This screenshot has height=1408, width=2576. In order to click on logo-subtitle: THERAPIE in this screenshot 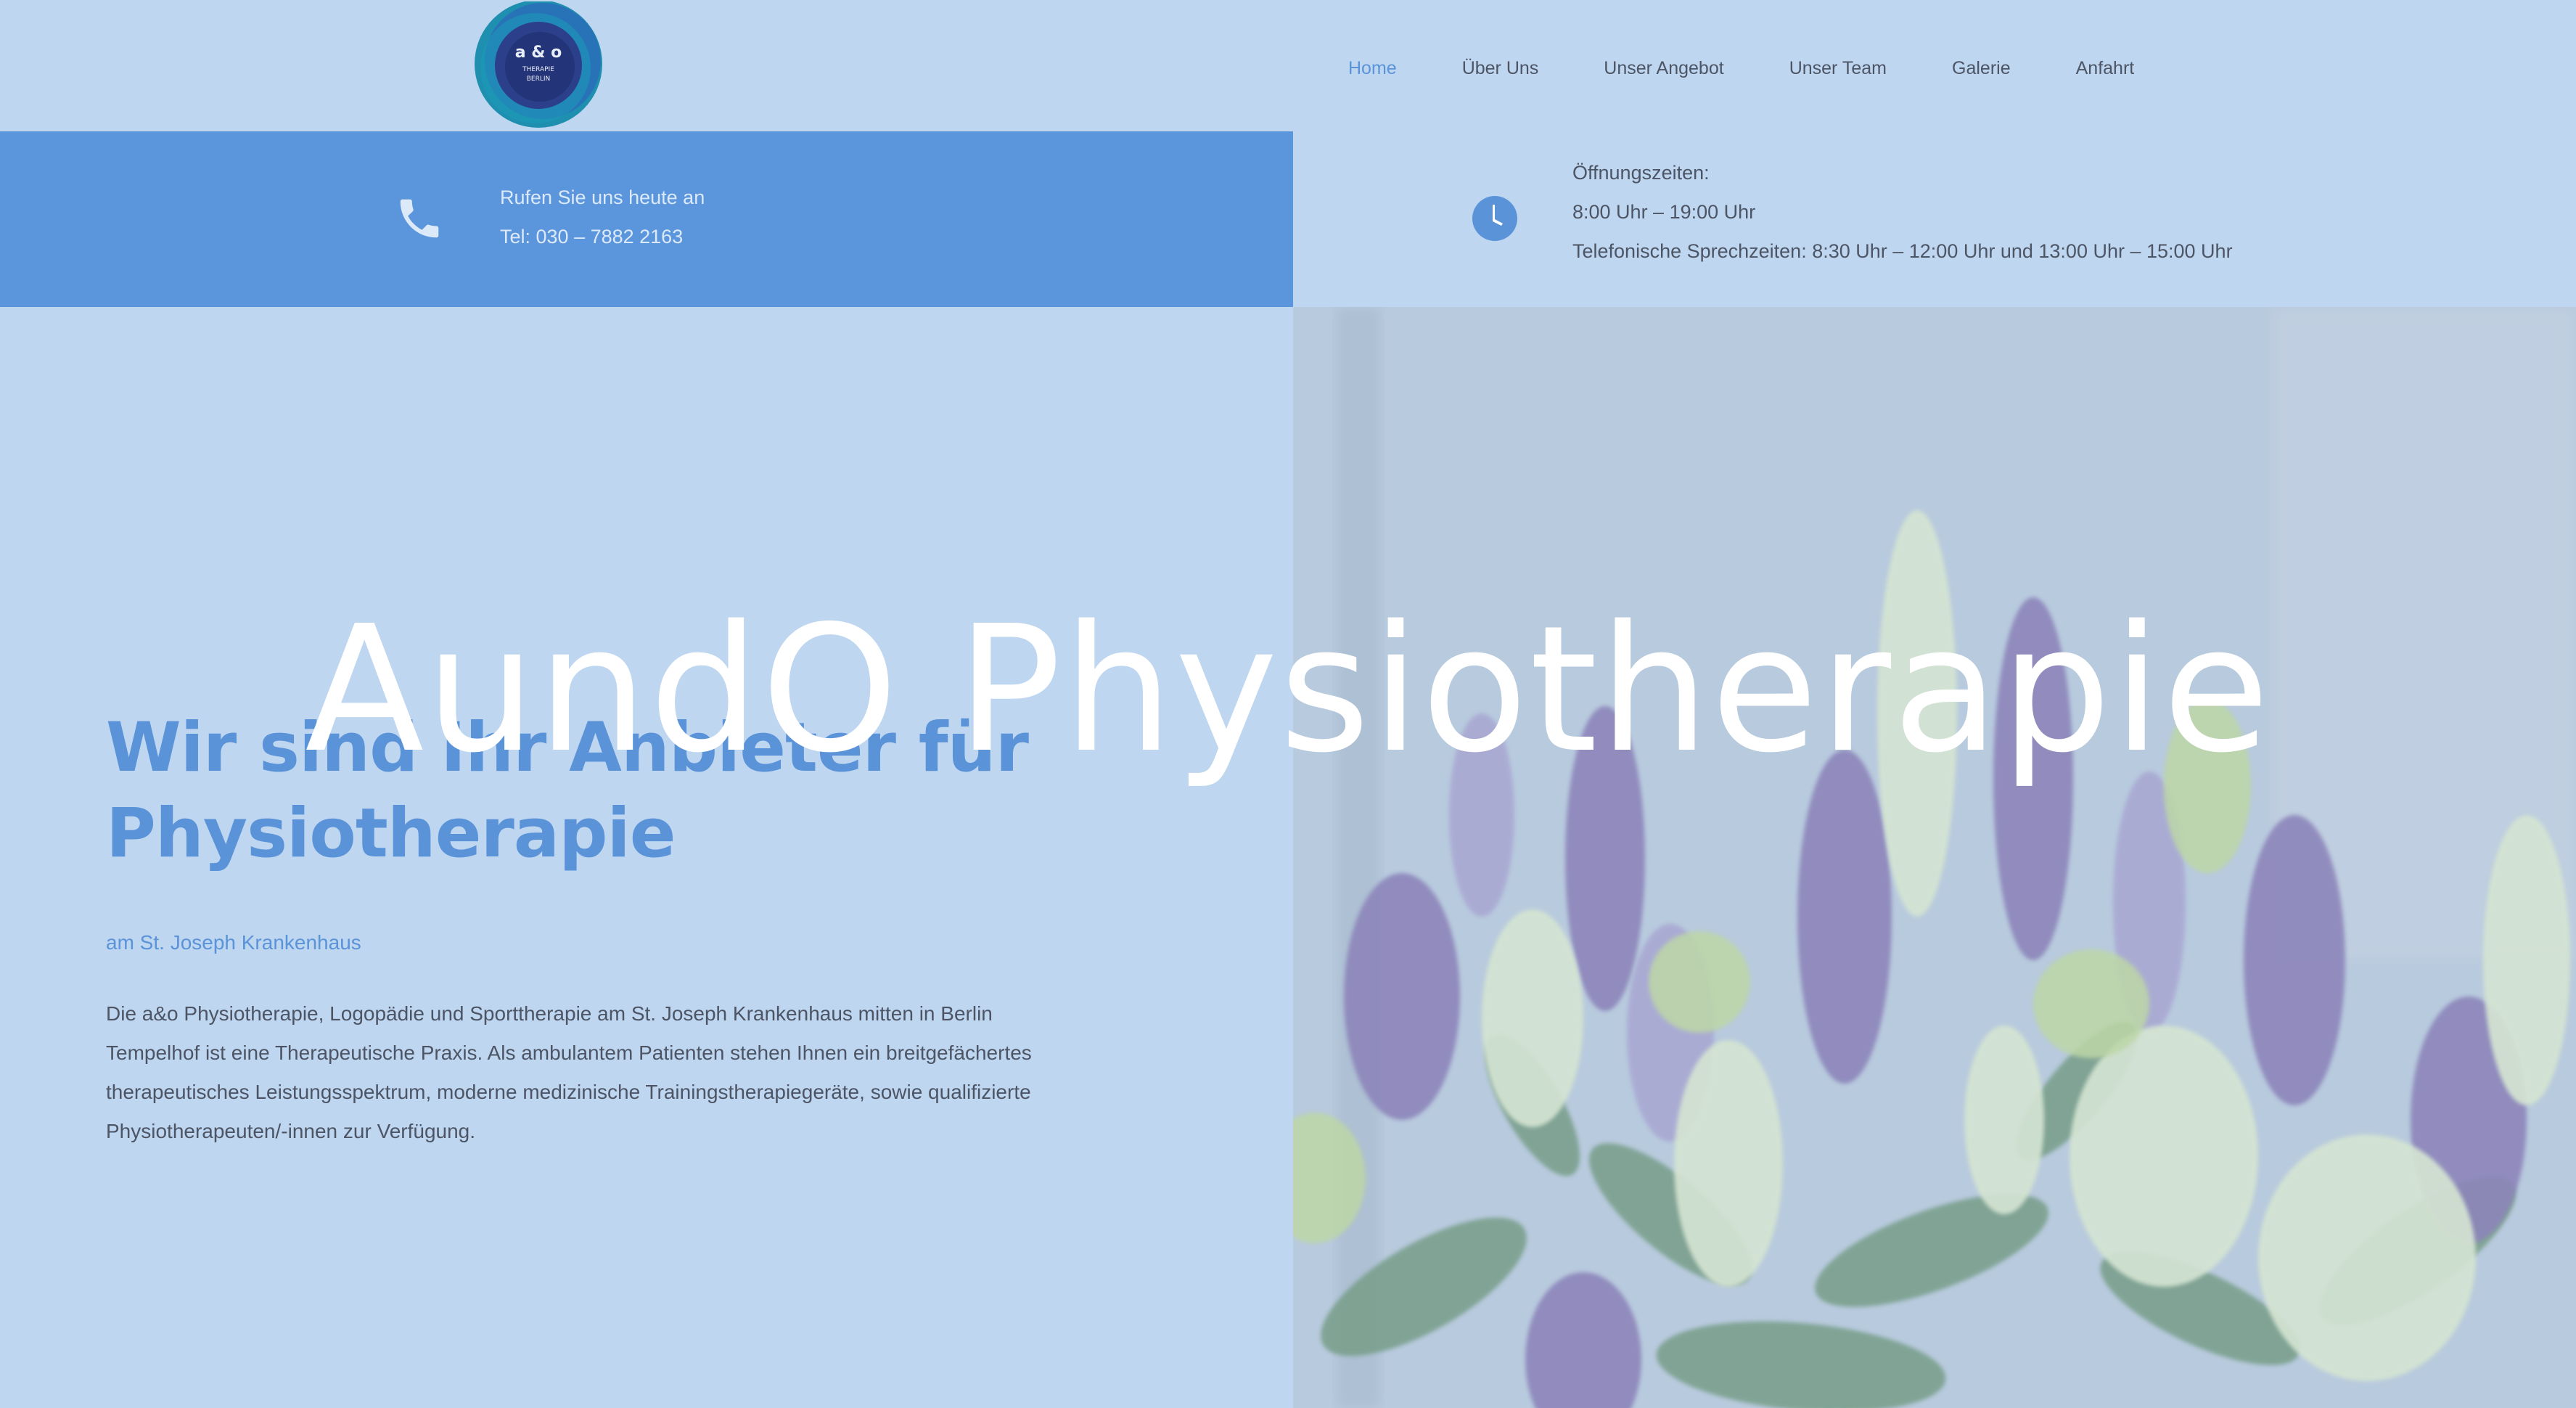, I will do `click(538, 69)`.